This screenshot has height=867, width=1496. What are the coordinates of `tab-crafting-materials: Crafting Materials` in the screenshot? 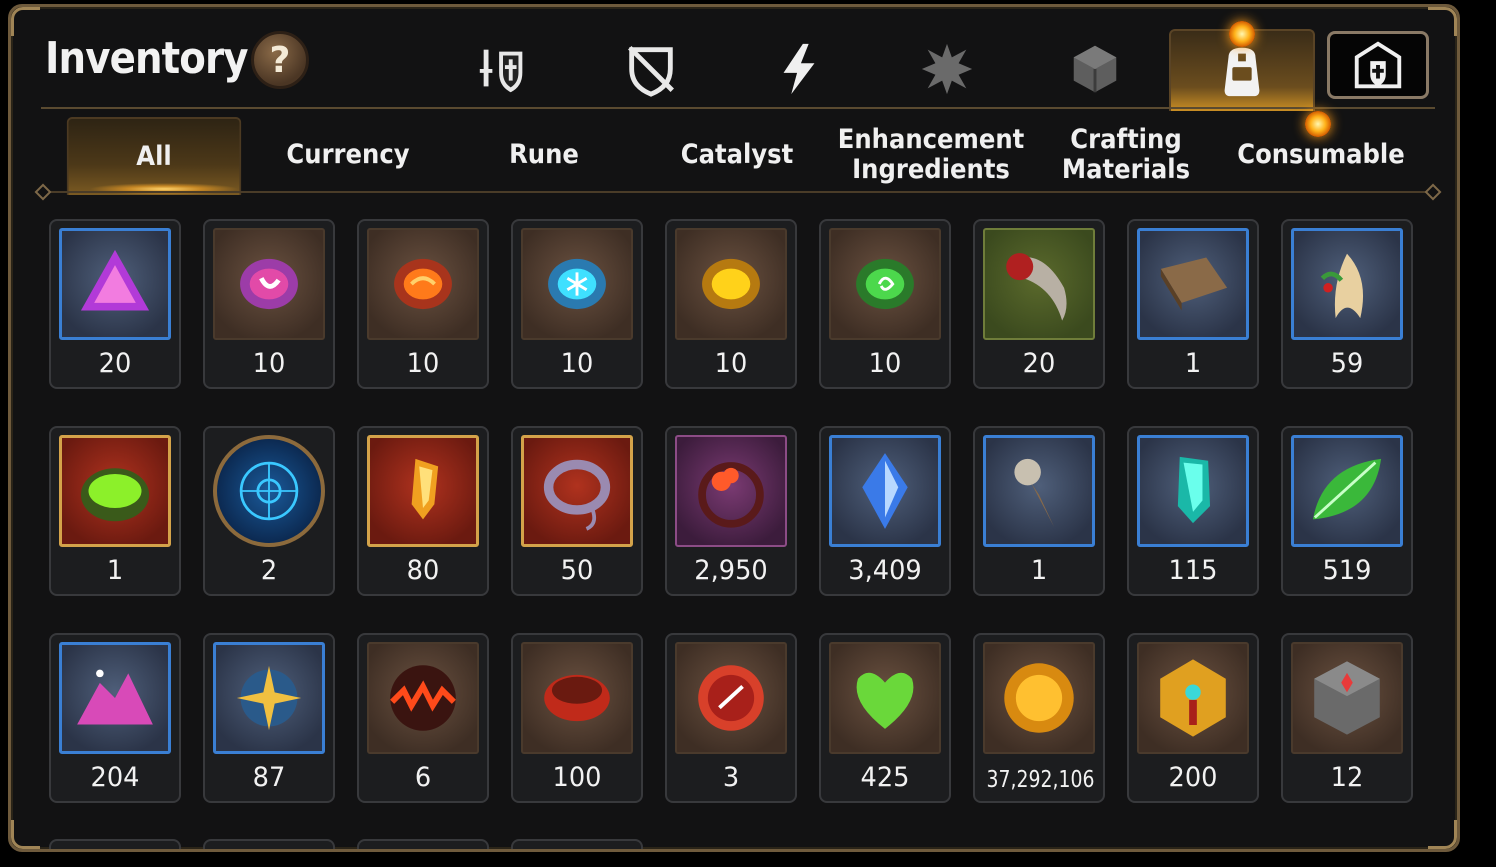 It's located at (1126, 155).